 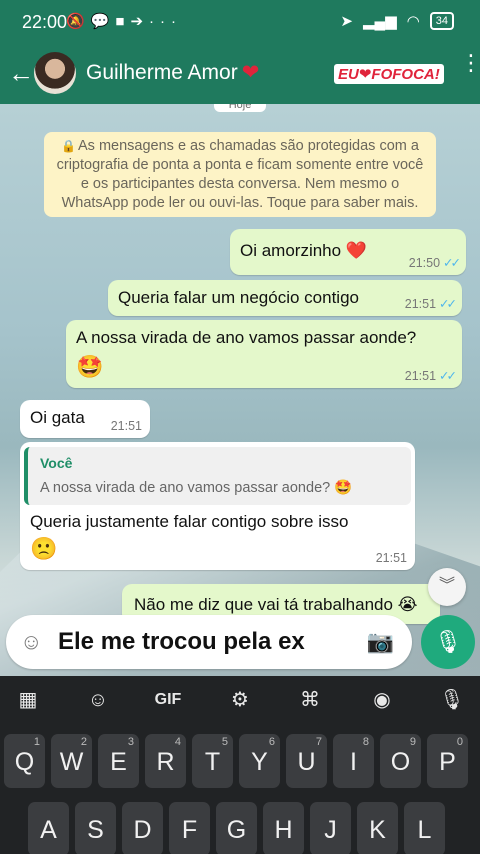 What do you see at coordinates (56, 463) in the screenshot?
I see `quote-author: Você` at bounding box center [56, 463].